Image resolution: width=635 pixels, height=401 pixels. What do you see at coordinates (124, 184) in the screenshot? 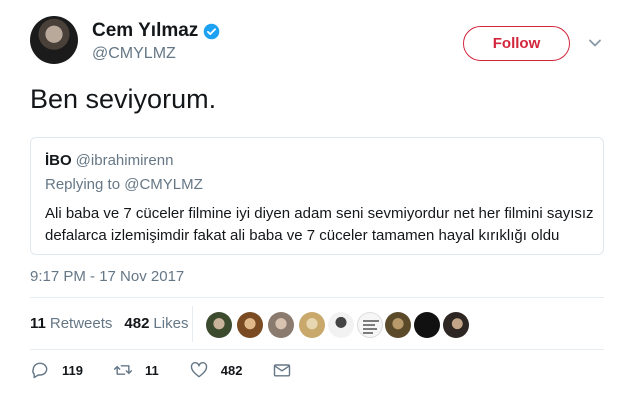
I see `replying-to-label: Replying to @CMYLMZ` at bounding box center [124, 184].